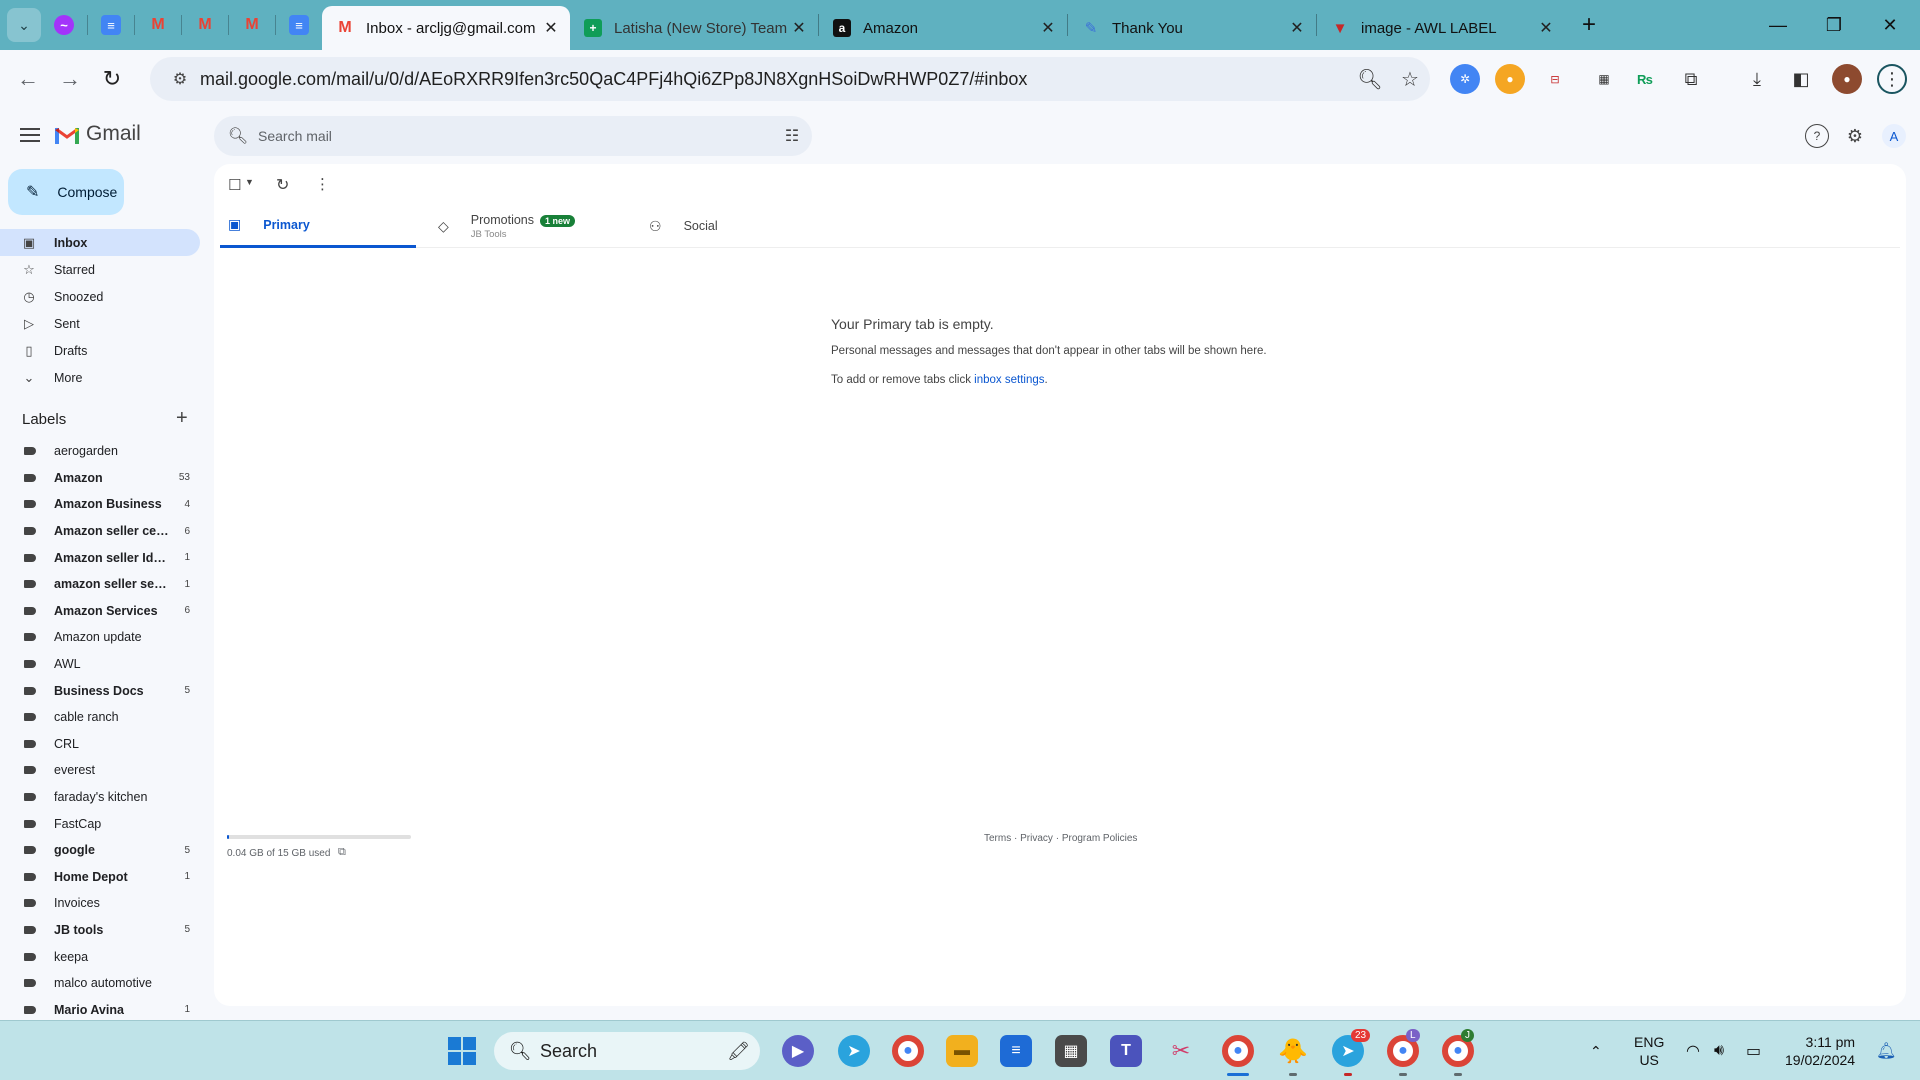 Image resolution: width=1920 pixels, height=1080 pixels. I want to click on label-item: Business Docs 5, so click(100, 690).